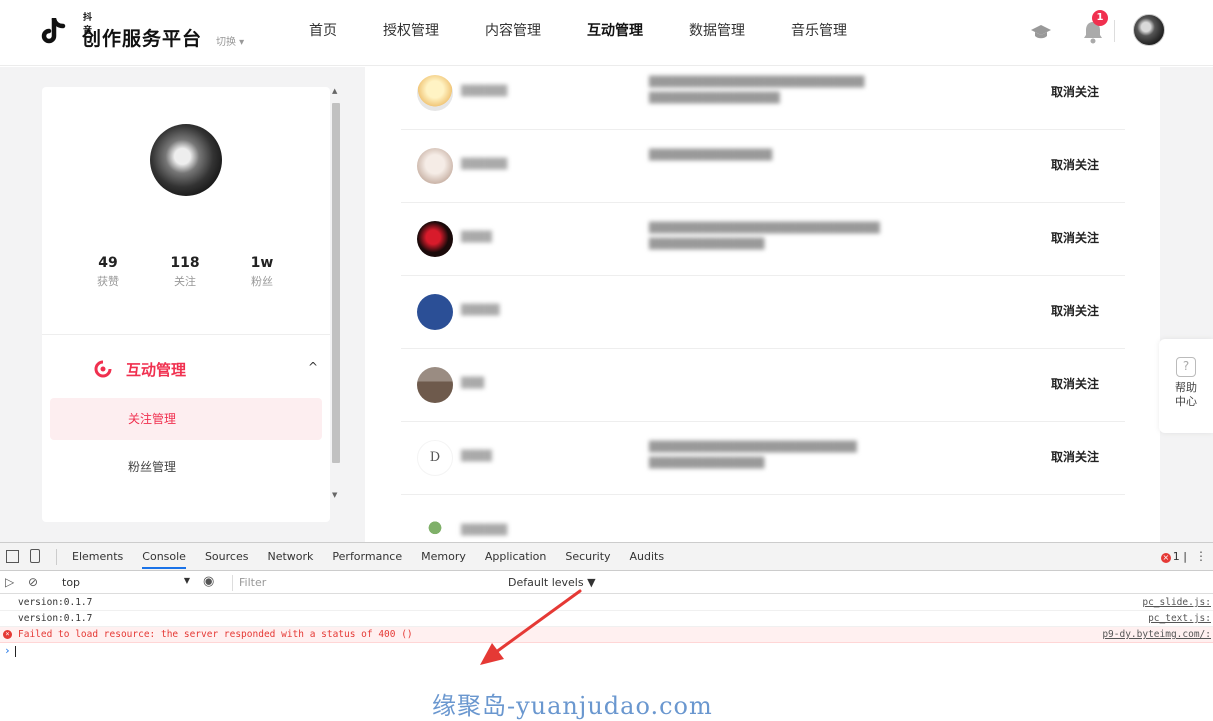  Describe the element at coordinates (711, 155) in the screenshot. I see `follow-description: ████████████████` at that location.